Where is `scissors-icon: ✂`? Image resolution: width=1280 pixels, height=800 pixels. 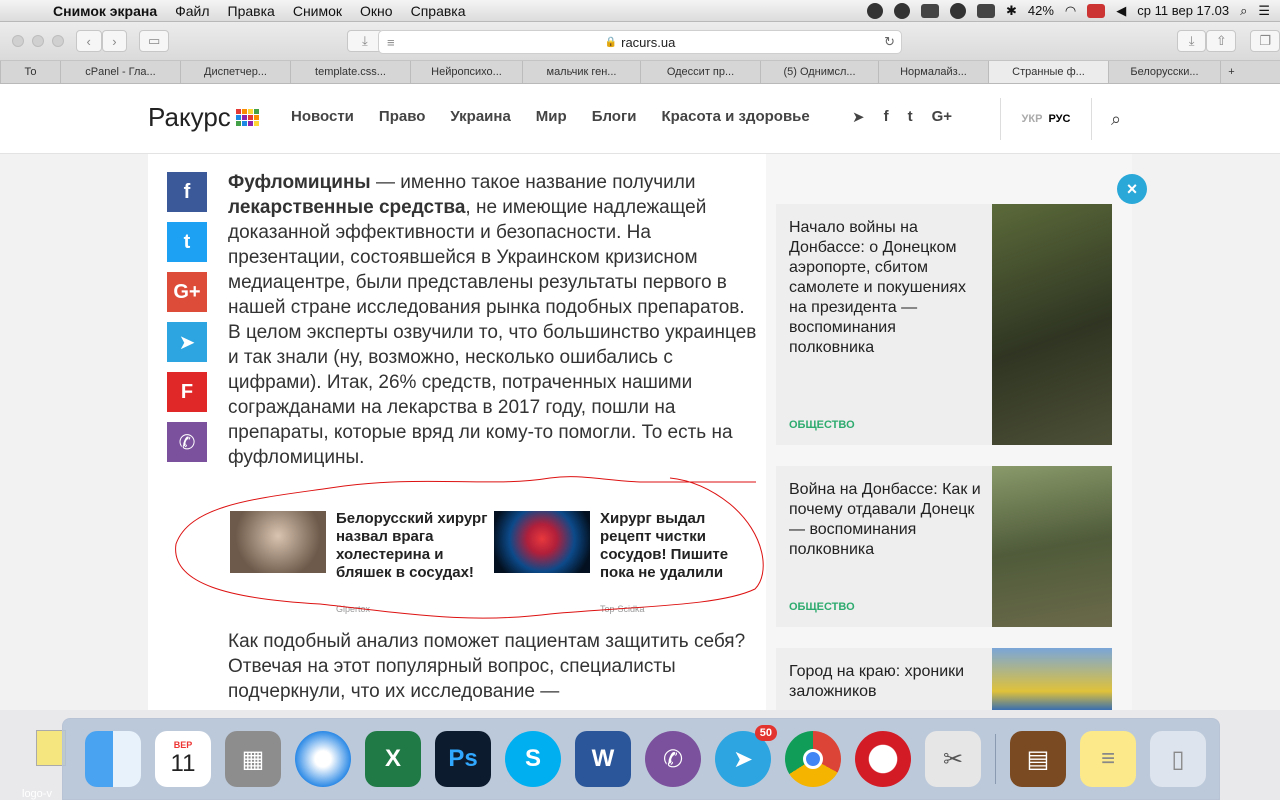
scissors-icon: ✂ is located at coordinates (953, 759).